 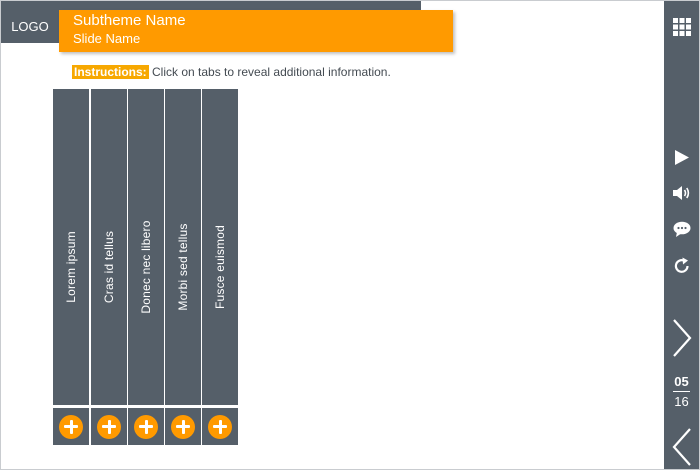 What do you see at coordinates (146, 267) in the screenshot?
I see `tab-label: Donec nec libero` at bounding box center [146, 267].